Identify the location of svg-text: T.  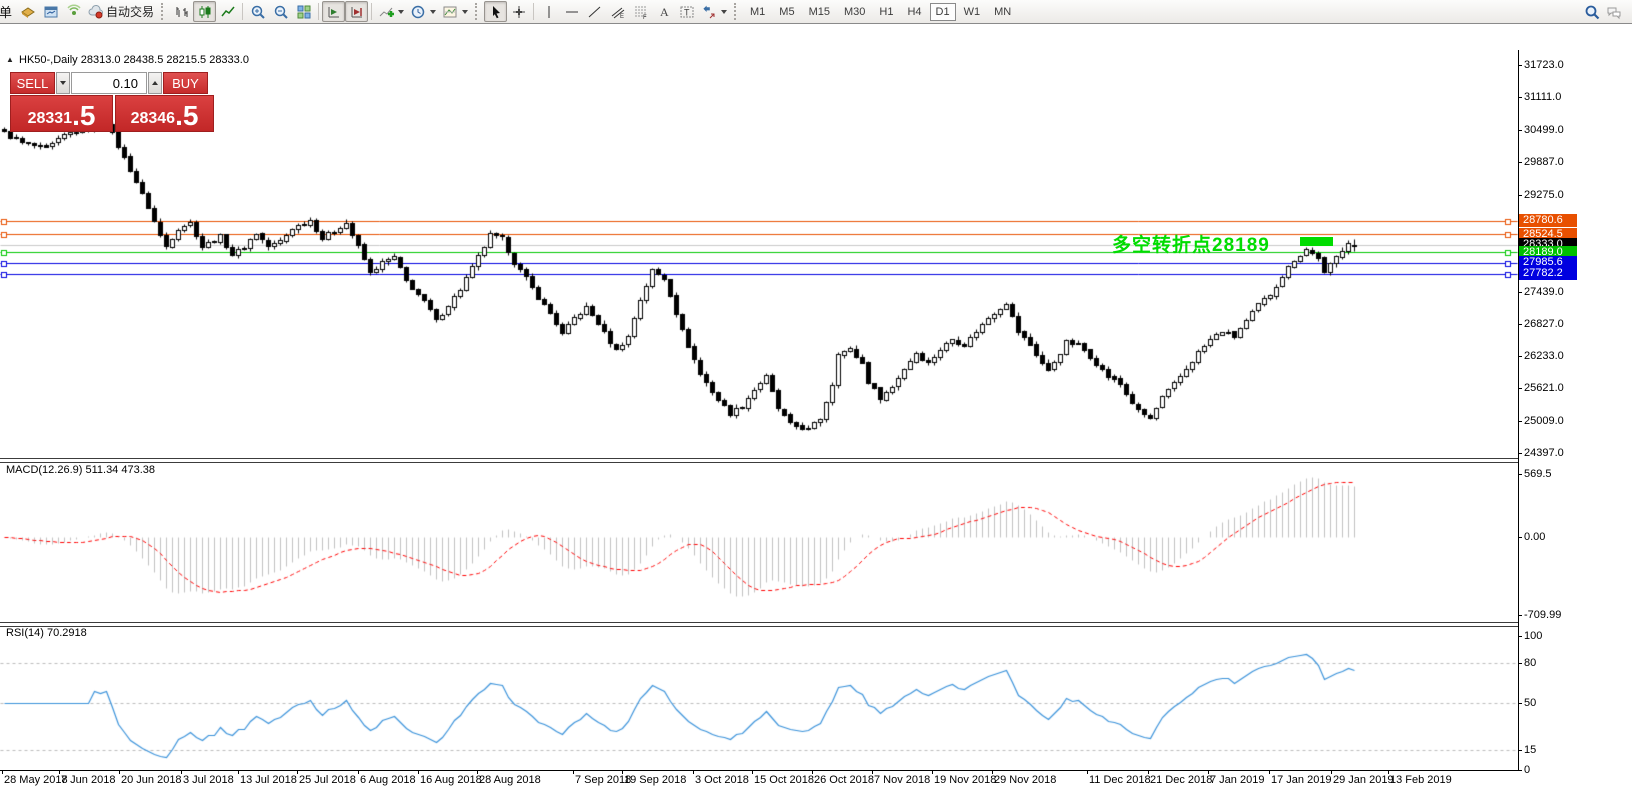
(687, 12).